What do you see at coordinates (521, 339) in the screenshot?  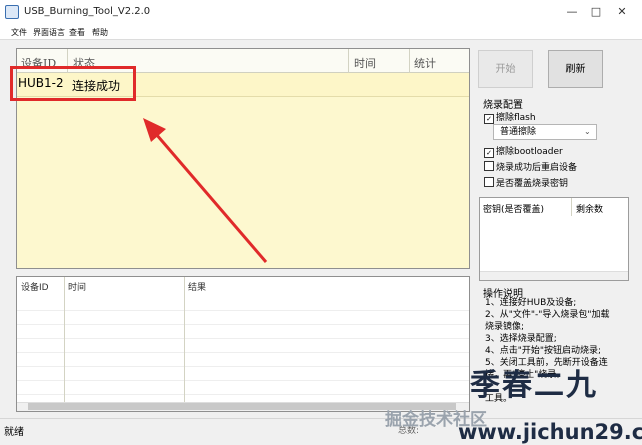 I see `guide-line: 3、选择烧录配置;` at bounding box center [521, 339].